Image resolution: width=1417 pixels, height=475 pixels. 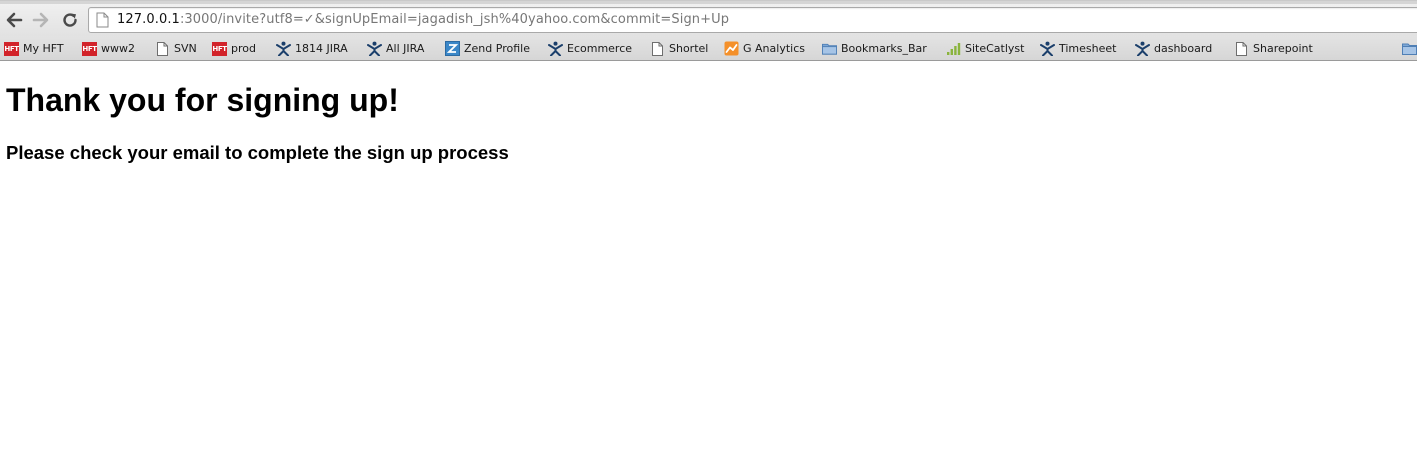 I want to click on bookmark-timesheet: Timesheet, so click(x=1078, y=48).